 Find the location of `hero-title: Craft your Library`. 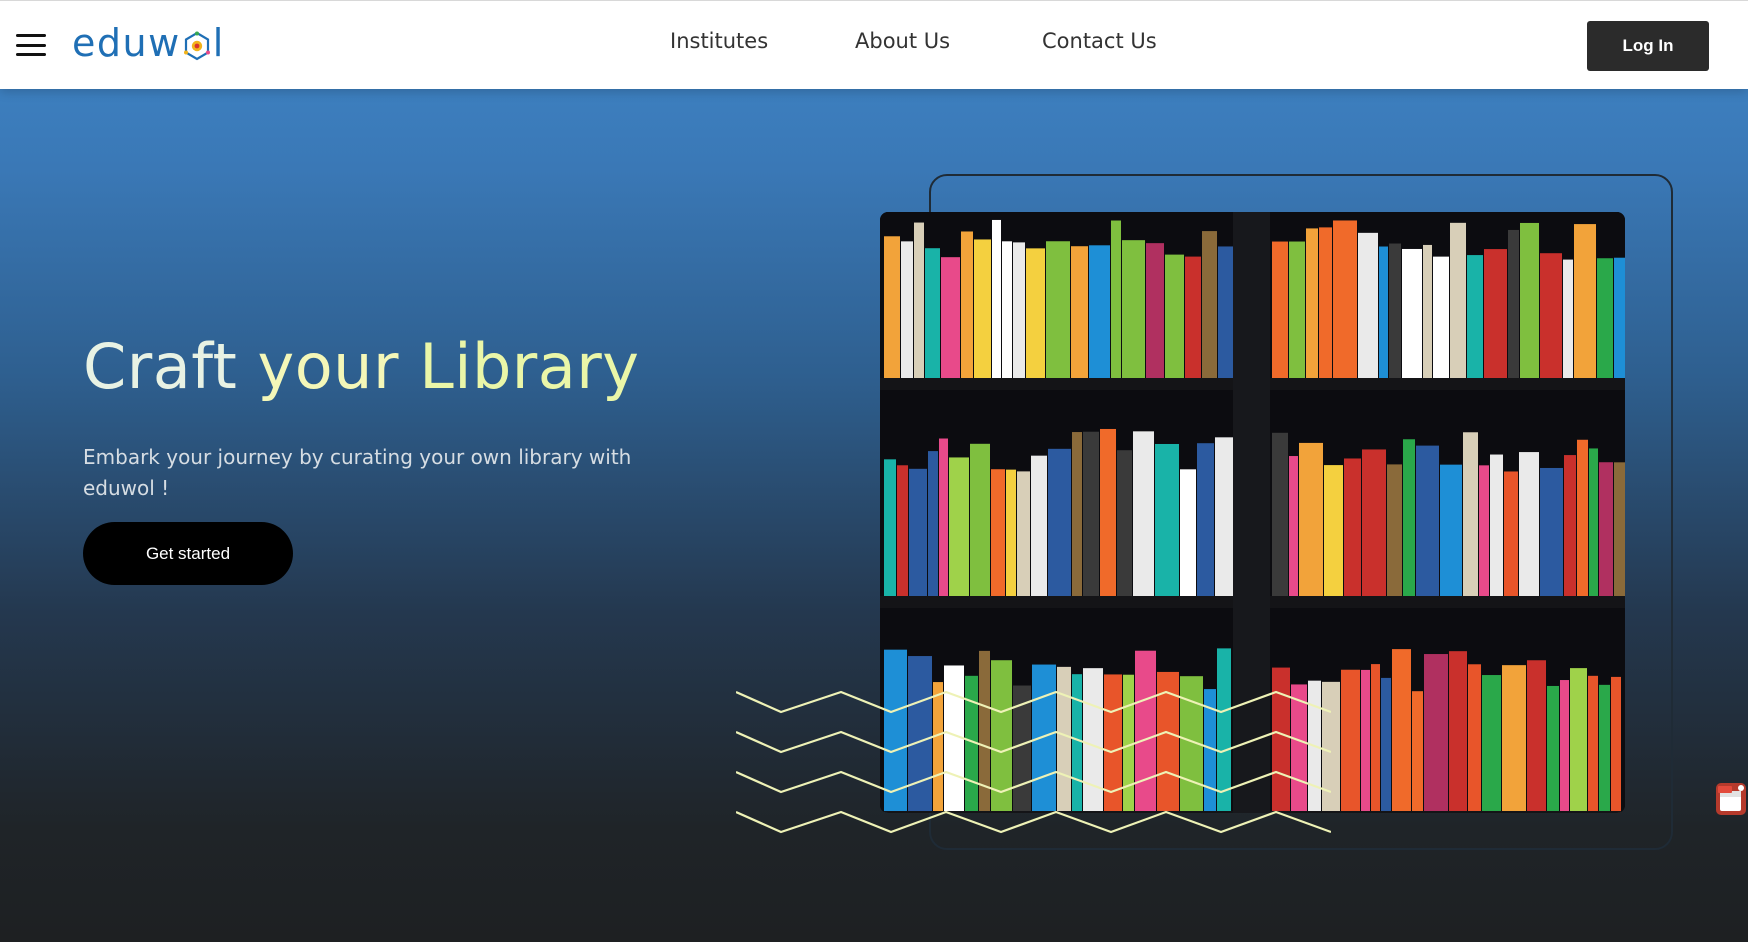

hero-title: Craft your Library is located at coordinates (361, 366).